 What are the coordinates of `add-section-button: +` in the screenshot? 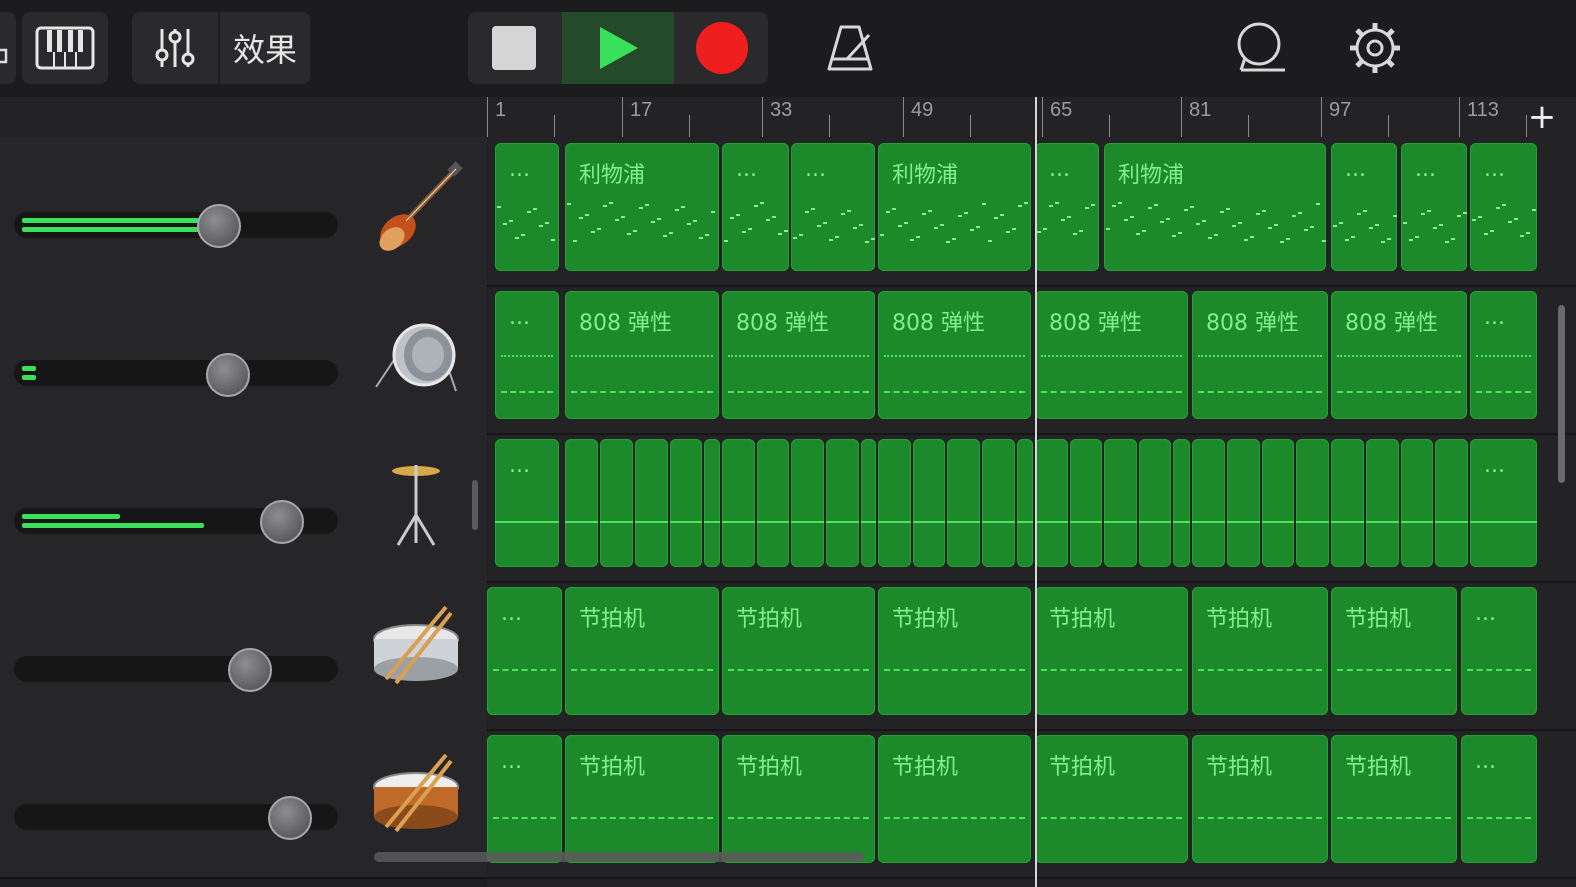 It's located at (1542, 117).